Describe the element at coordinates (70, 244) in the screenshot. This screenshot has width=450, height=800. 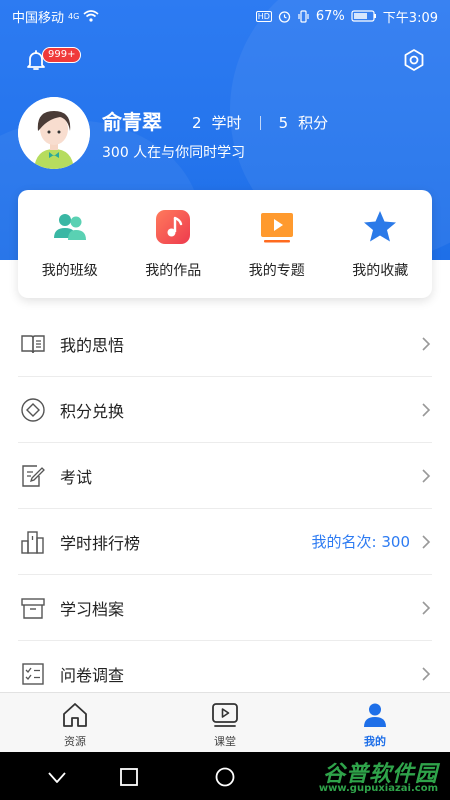
I see `quick-action-my-class: 我的班级` at that location.